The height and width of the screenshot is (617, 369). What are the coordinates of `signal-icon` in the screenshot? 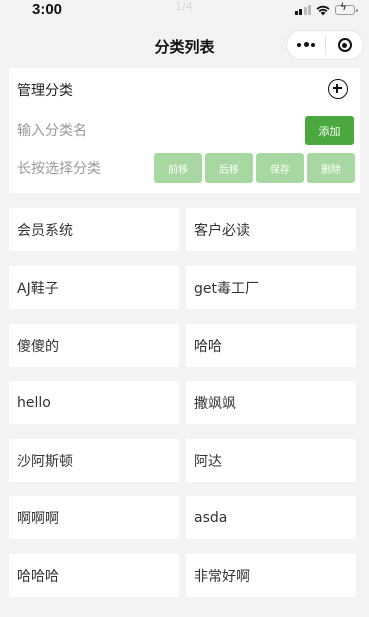 It's located at (302, 10).